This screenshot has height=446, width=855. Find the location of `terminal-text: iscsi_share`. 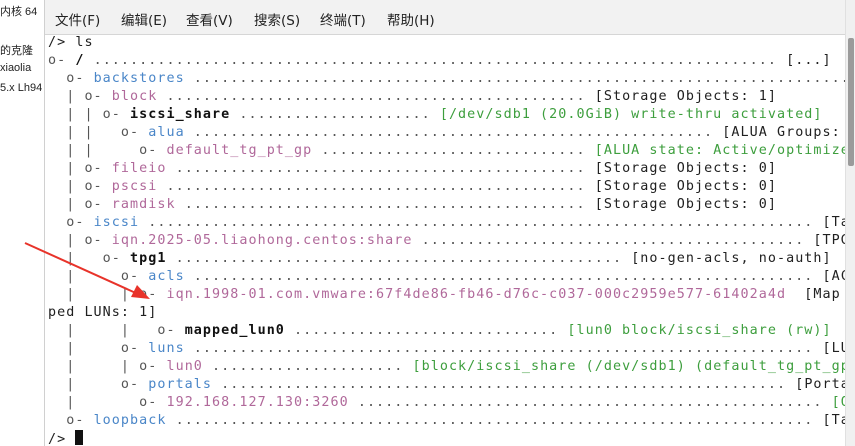

terminal-text: iscsi_share is located at coordinates (180, 114).